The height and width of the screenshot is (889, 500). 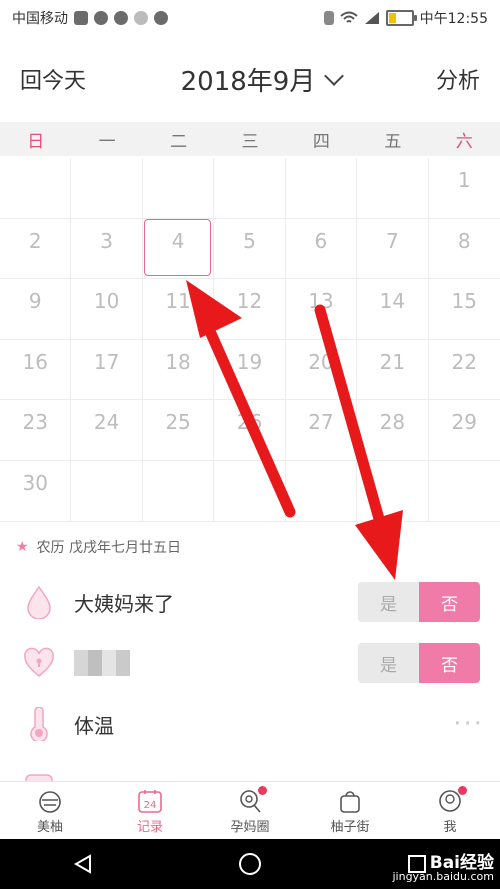 I want to click on analysis-button: 分析, so click(x=458, y=79).